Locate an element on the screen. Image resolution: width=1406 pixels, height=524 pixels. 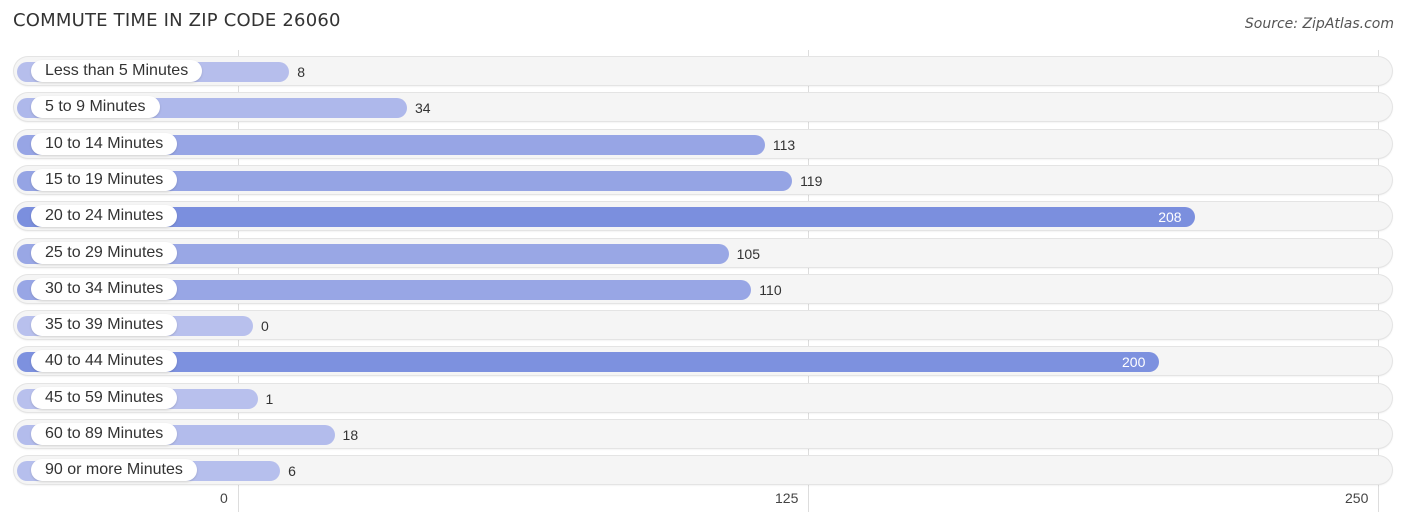
value-label: 0 is located at coordinates (265, 326).